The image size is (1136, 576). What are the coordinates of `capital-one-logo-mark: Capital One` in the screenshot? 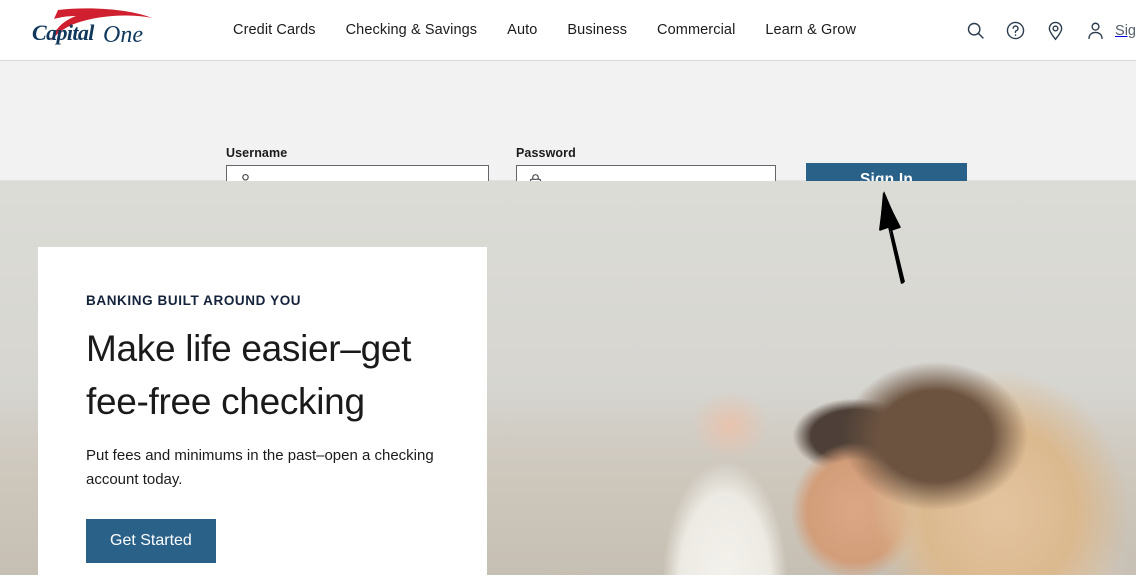 It's located at (92, 28).